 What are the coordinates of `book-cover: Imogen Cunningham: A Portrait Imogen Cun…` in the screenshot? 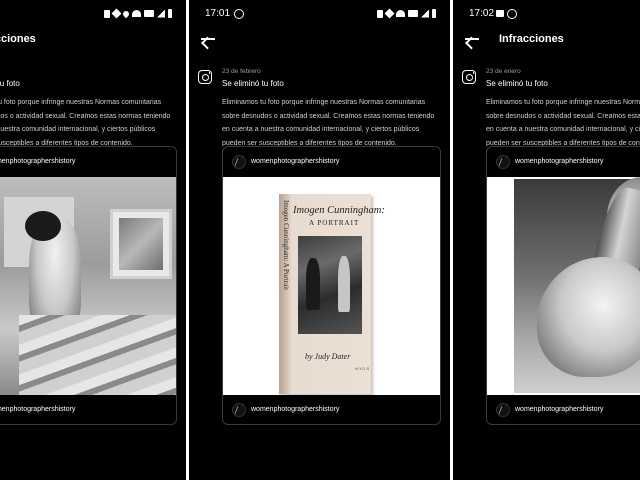 It's located at (332, 294).